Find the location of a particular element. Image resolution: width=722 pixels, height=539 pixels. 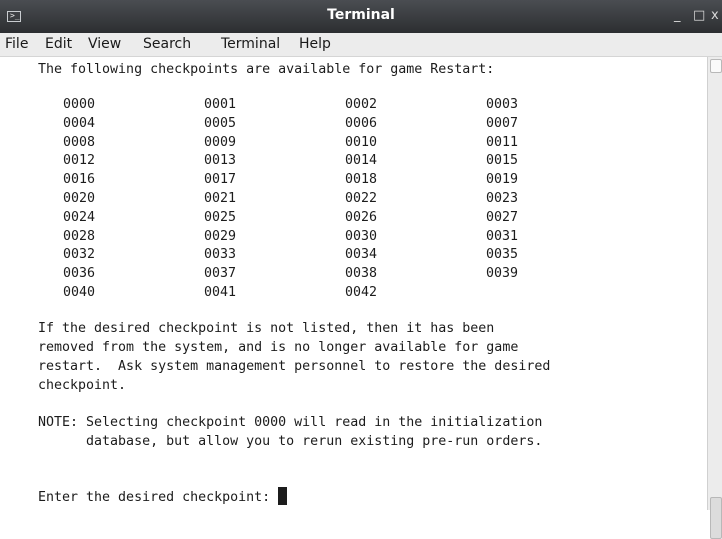

maximize-button: □ is located at coordinates (699, 15).